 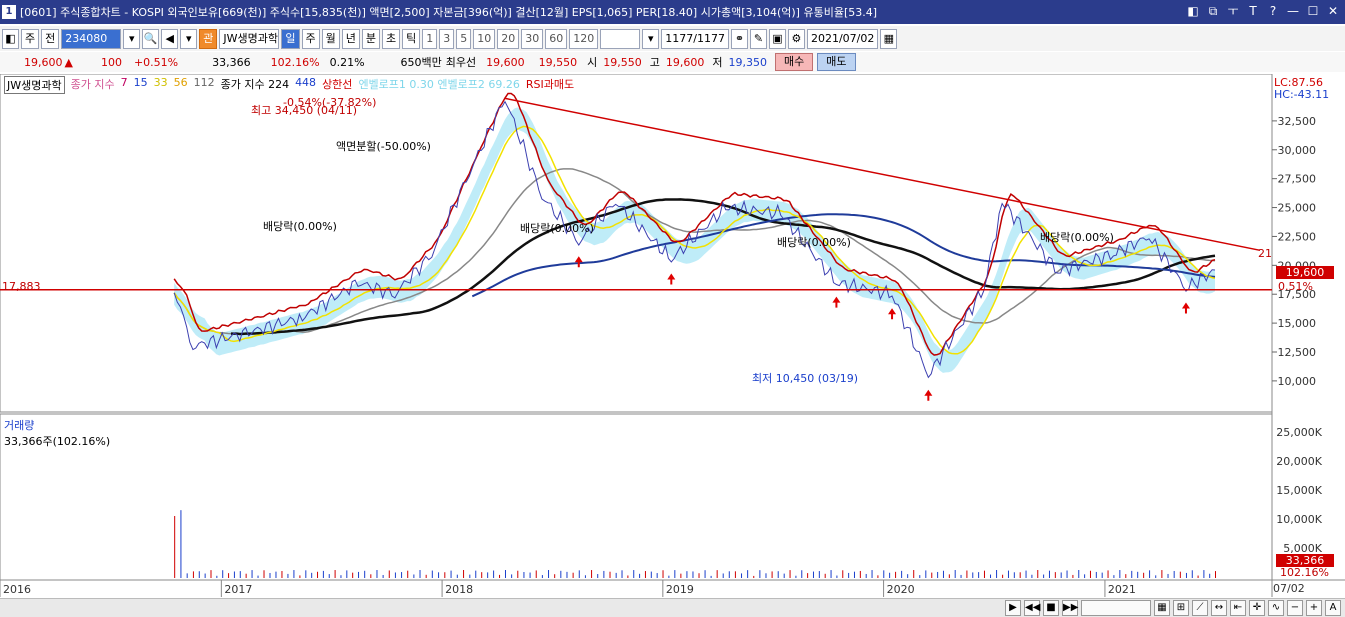 What do you see at coordinates (1213, 11) in the screenshot?
I see `copy-window-icon: ⧉` at bounding box center [1213, 11].